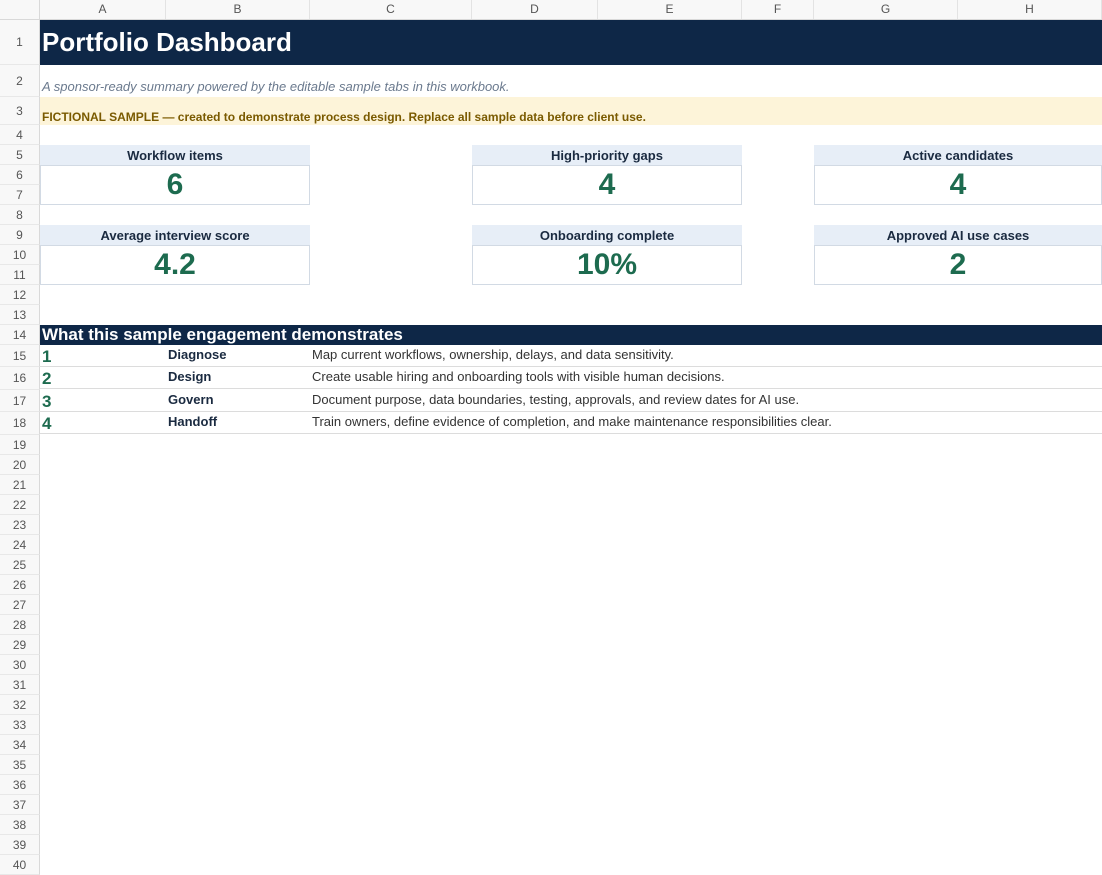  Describe the element at coordinates (20, 315) in the screenshot. I see `row-header: 13` at that location.